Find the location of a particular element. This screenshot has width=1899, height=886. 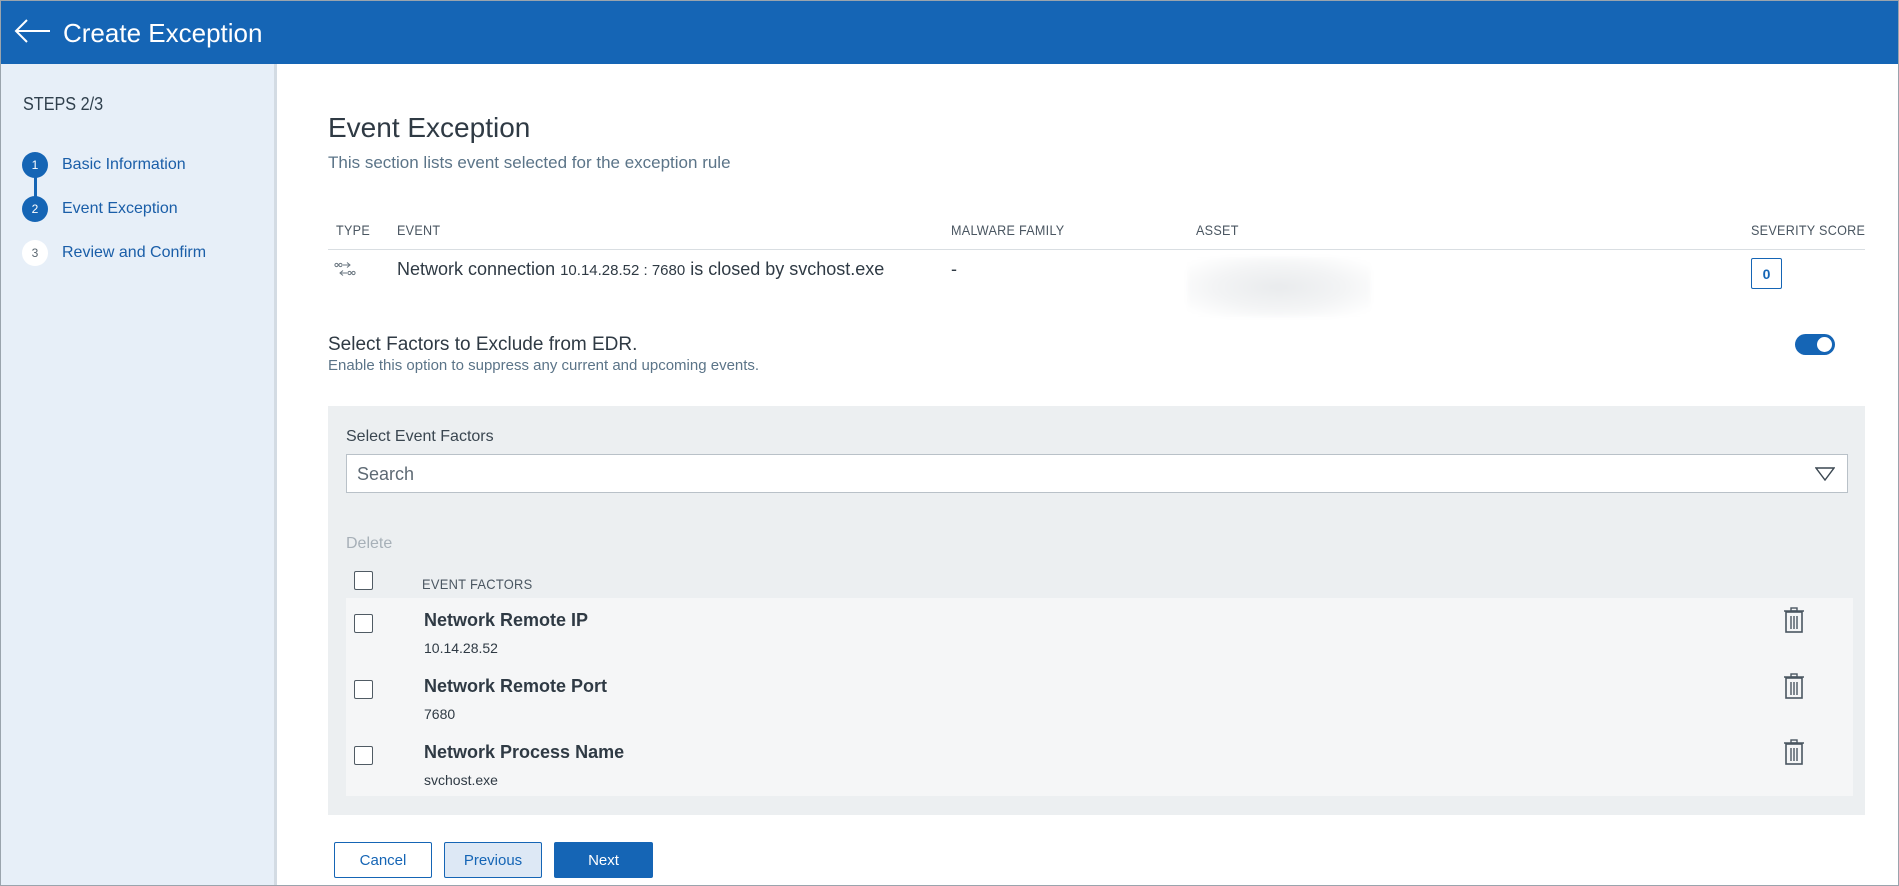

next-button: Next is located at coordinates (603, 860).